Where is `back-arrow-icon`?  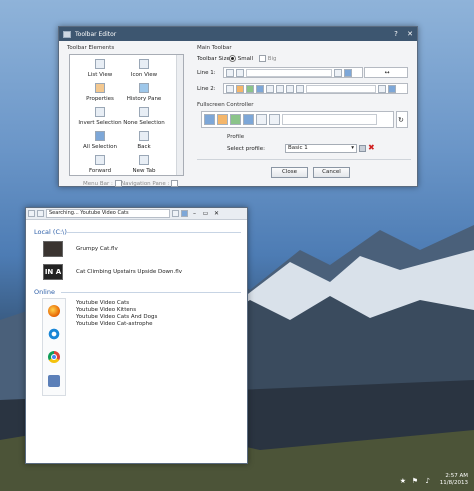 back-arrow-icon is located at coordinates (144, 136).